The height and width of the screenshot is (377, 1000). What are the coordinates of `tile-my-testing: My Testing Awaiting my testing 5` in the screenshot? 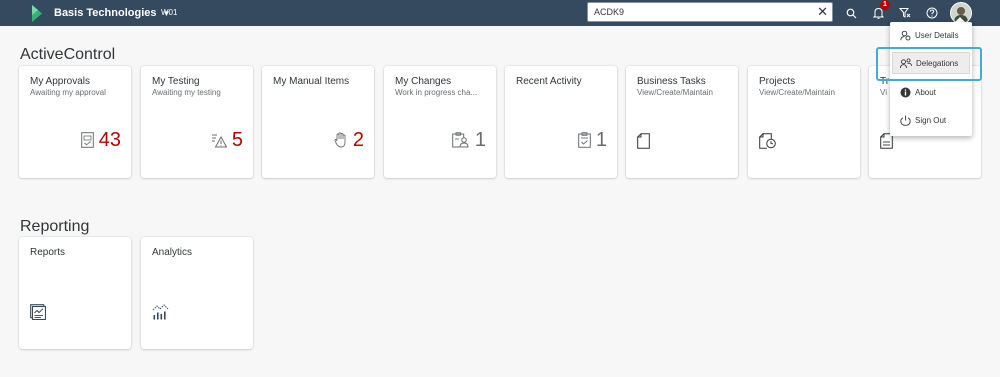 It's located at (197, 122).